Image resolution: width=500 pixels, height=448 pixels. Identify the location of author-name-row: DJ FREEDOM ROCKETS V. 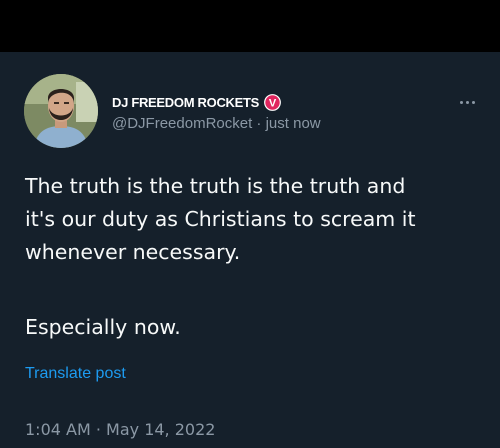
(196, 102).